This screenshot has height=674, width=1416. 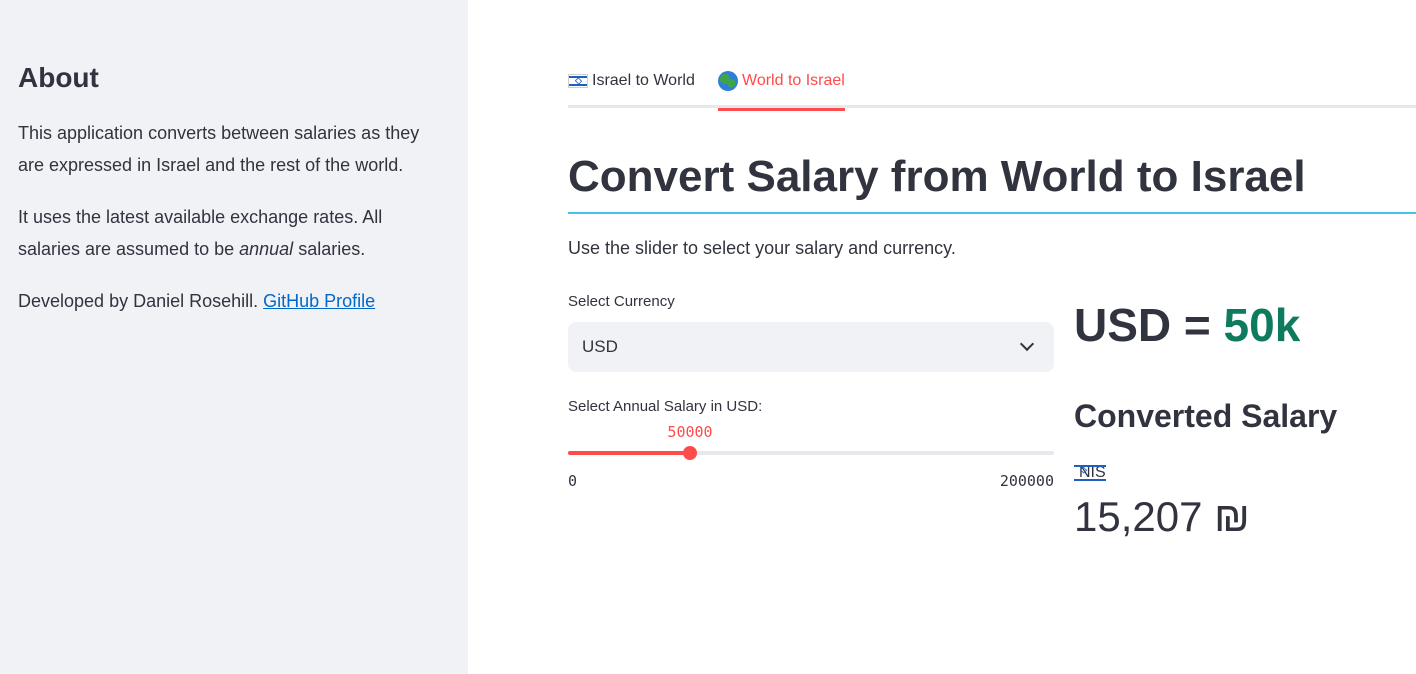 I want to click on tab-label: Israel to World, so click(x=643, y=80).